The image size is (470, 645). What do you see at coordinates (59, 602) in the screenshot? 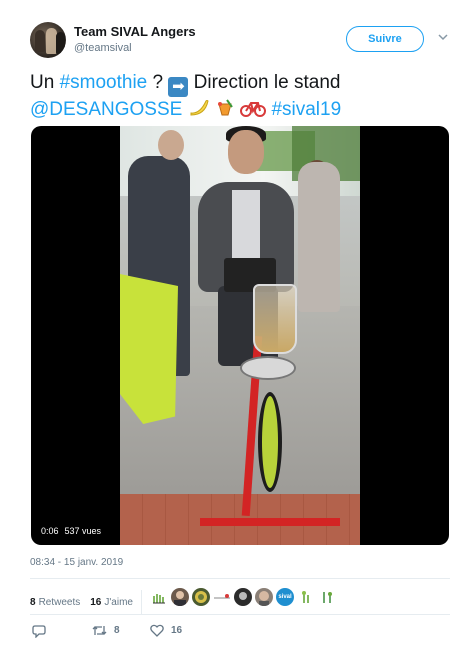
I see `retweets-label: Retweets` at bounding box center [59, 602].